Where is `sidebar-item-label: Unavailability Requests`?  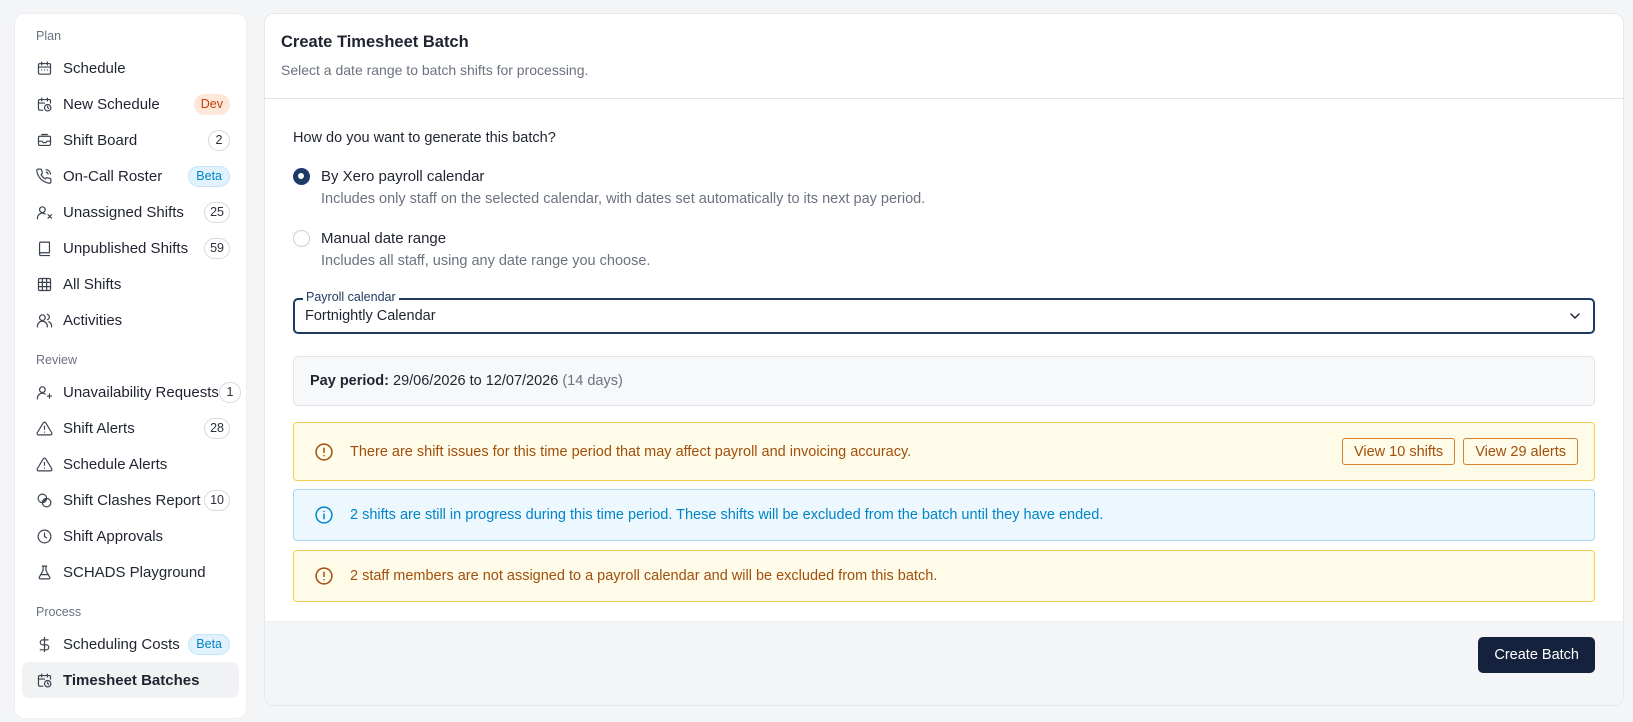 sidebar-item-label: Unavailability Requests is located at coordinates (141, 392).